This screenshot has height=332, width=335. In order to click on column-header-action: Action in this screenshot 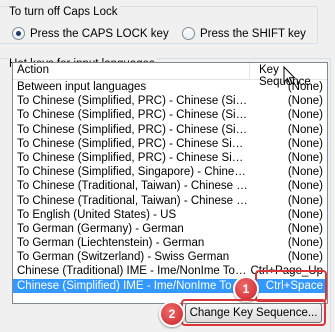, I will do `click(33, 70)`.